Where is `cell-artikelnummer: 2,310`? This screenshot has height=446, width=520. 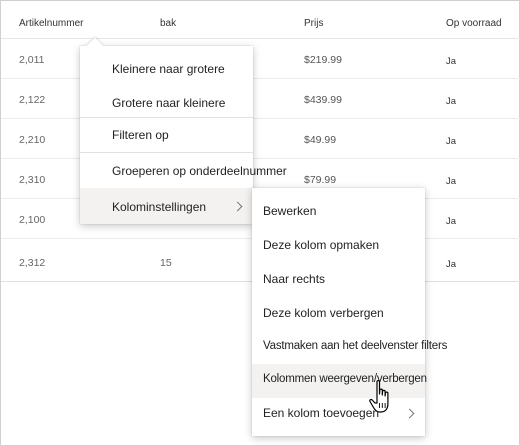 cell-artikelnummer: 2,310 is located at coordinates (32, 180).